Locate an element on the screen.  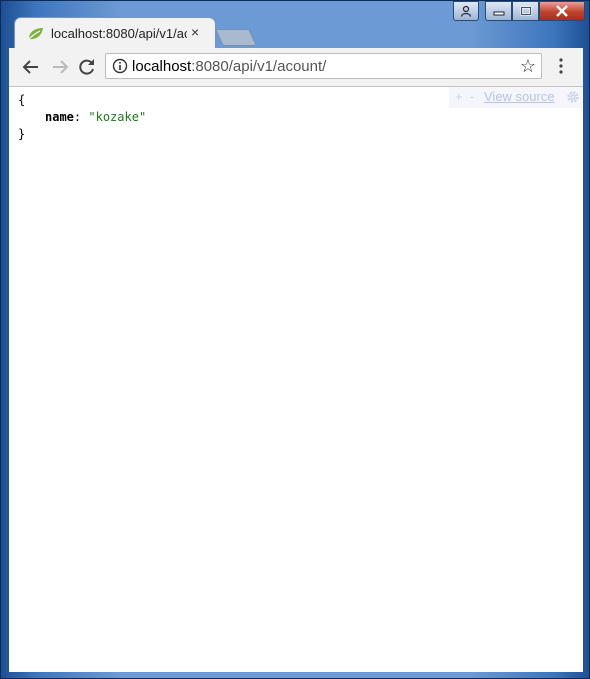
forward-button is located at coordinates (60, 67).